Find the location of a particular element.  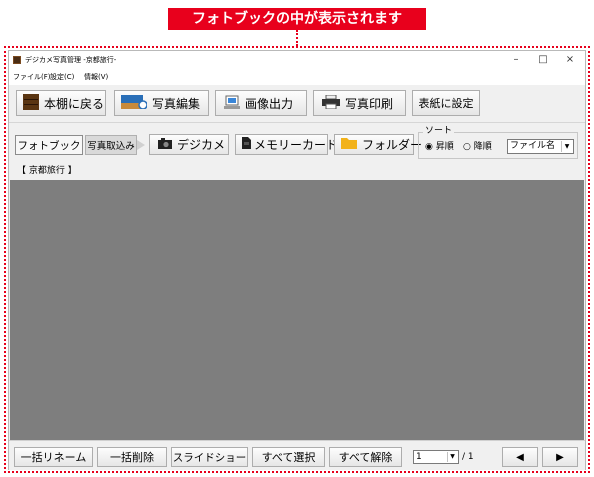

sort-ascending-radio: ◉ 昇順 is located at coordinates (439, 147).